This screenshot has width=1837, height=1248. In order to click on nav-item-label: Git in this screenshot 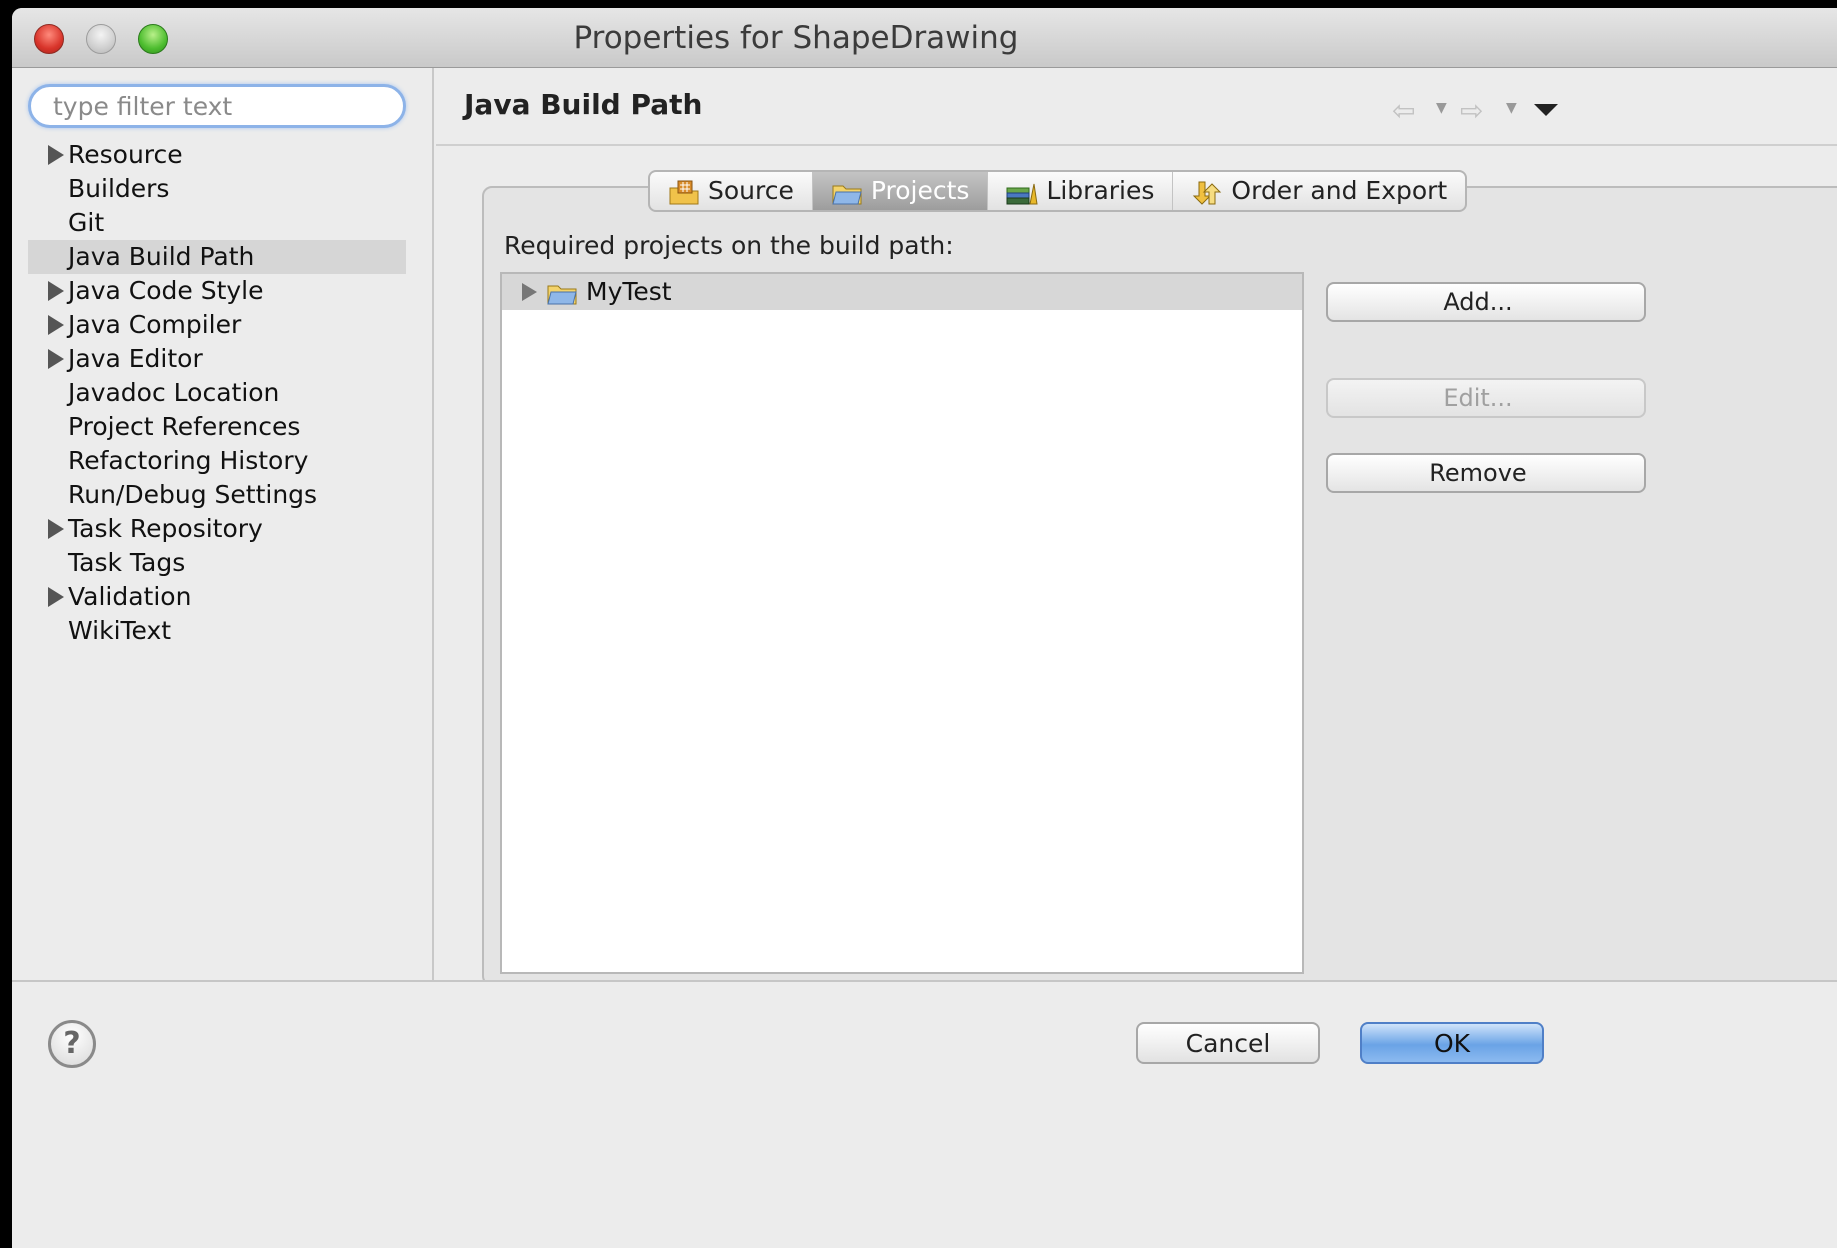, I will do `click(86, 222)`.